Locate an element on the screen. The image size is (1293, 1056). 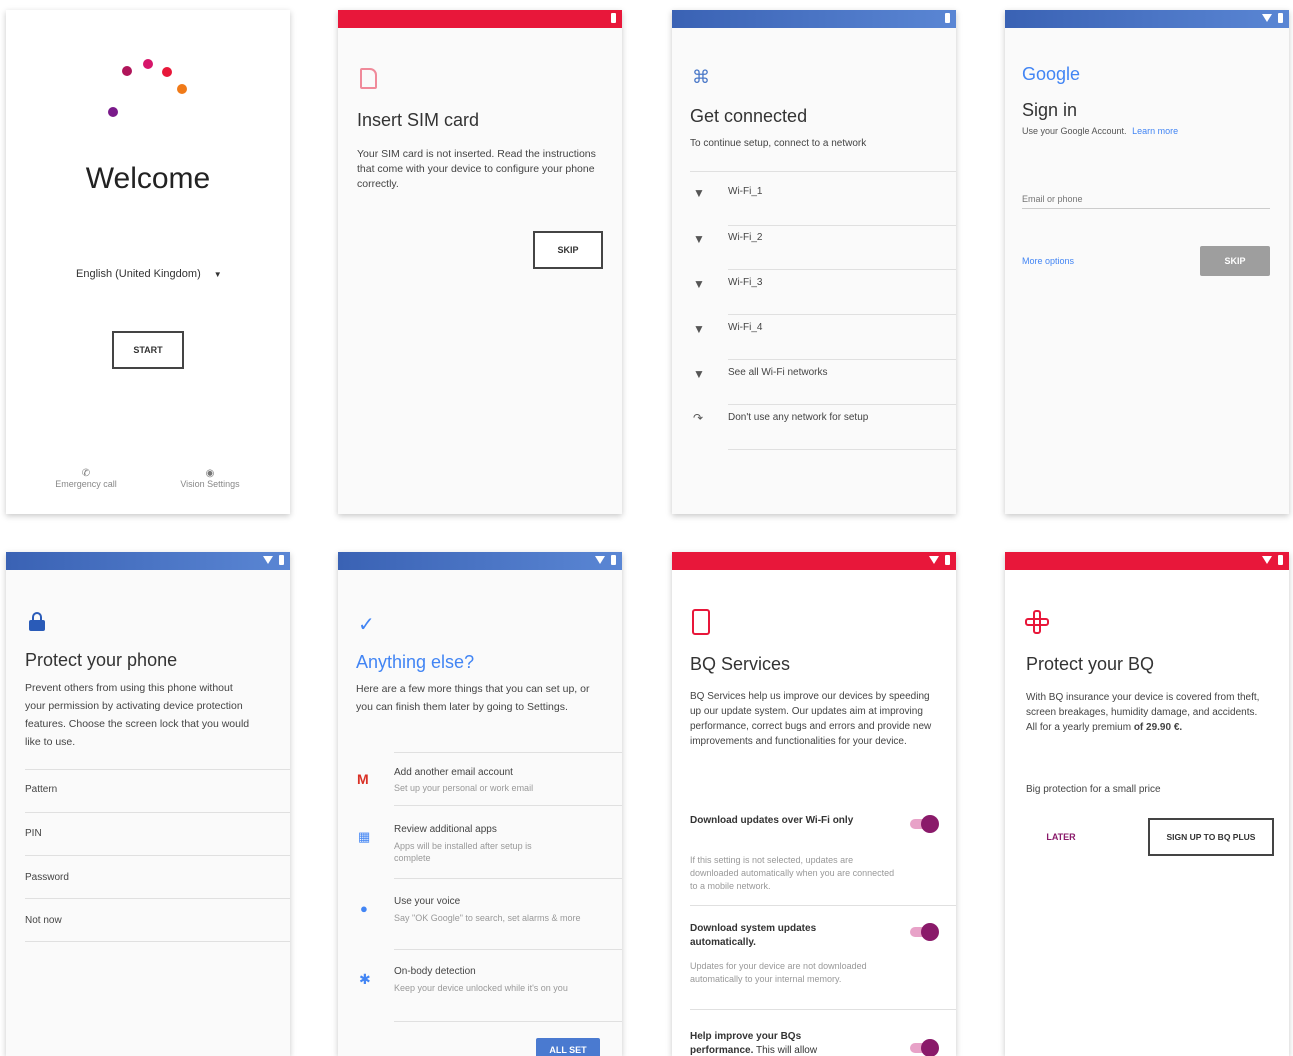
network-row-2: ▼ Wi-Fi_2 is located at coordinates (814, 250).